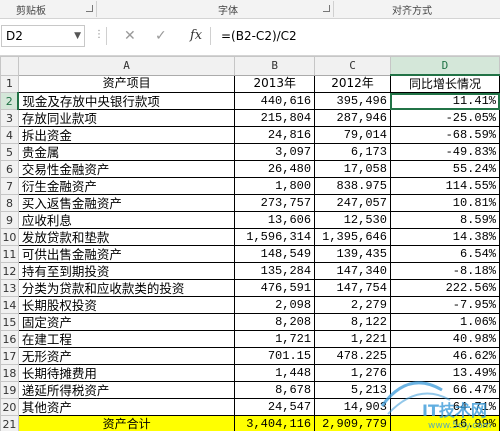 The width and height of the screenshot is (500, 431). Describe the element at coordinates (9, 339) in the screenshot. I see `row-header: 16` at that location.